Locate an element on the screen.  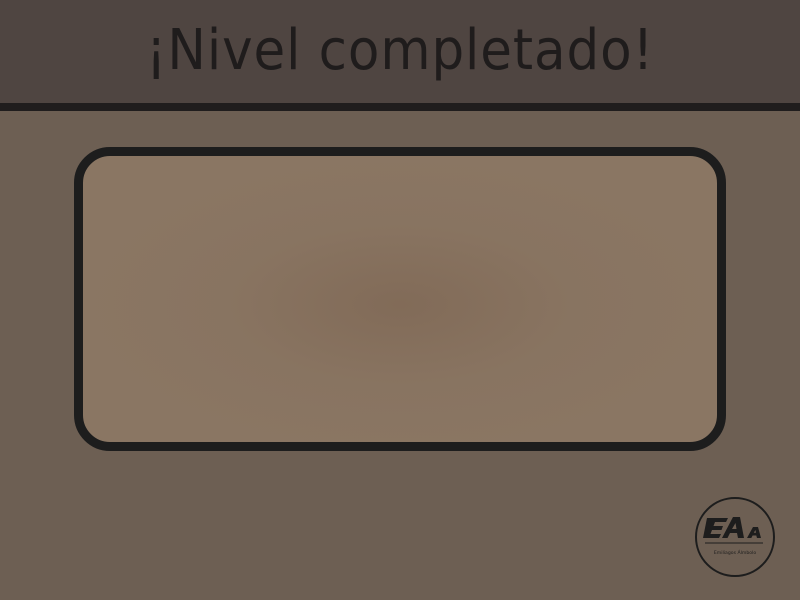
ea-logo: Emiliagos Álmbolo is located at coordinates (735, 537).